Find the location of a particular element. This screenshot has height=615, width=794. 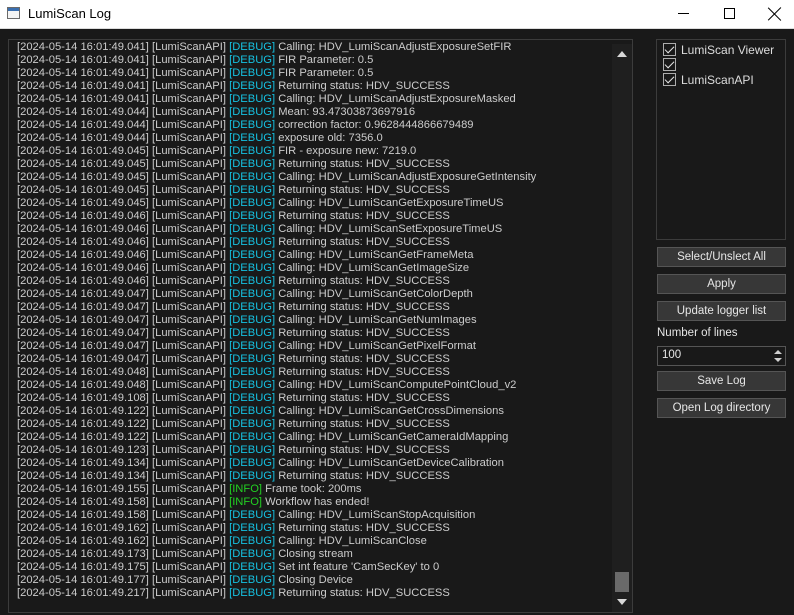

log-message: Calling: HDV_LumiScanClose is located at coordinates (352, 541).